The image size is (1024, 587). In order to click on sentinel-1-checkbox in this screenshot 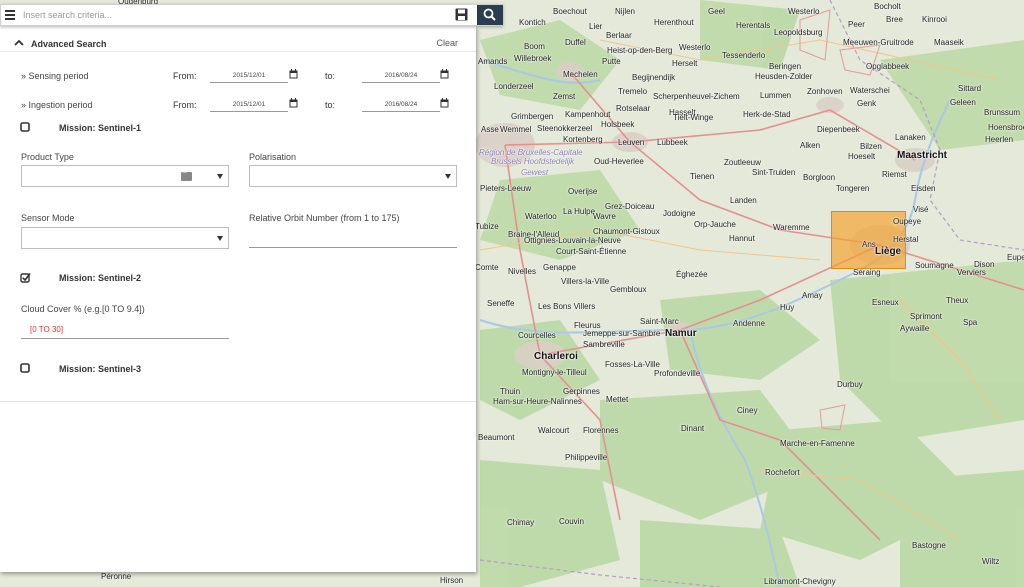, I will do `click(25, 127)`.